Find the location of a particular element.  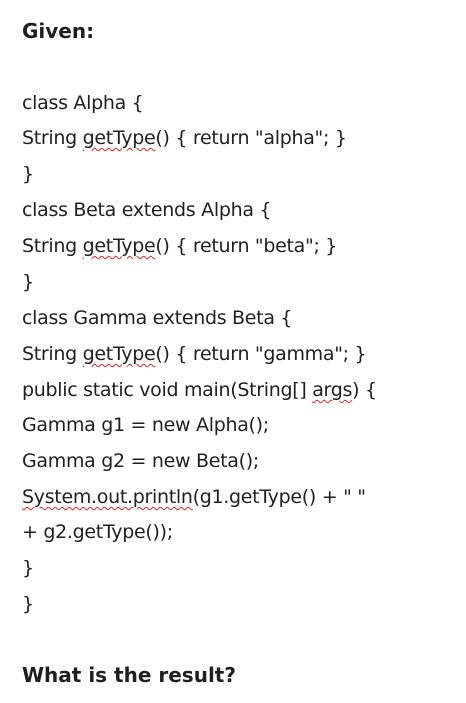

code-line-7: class Gamma extends Beta { is located at coordinates (157, 318).